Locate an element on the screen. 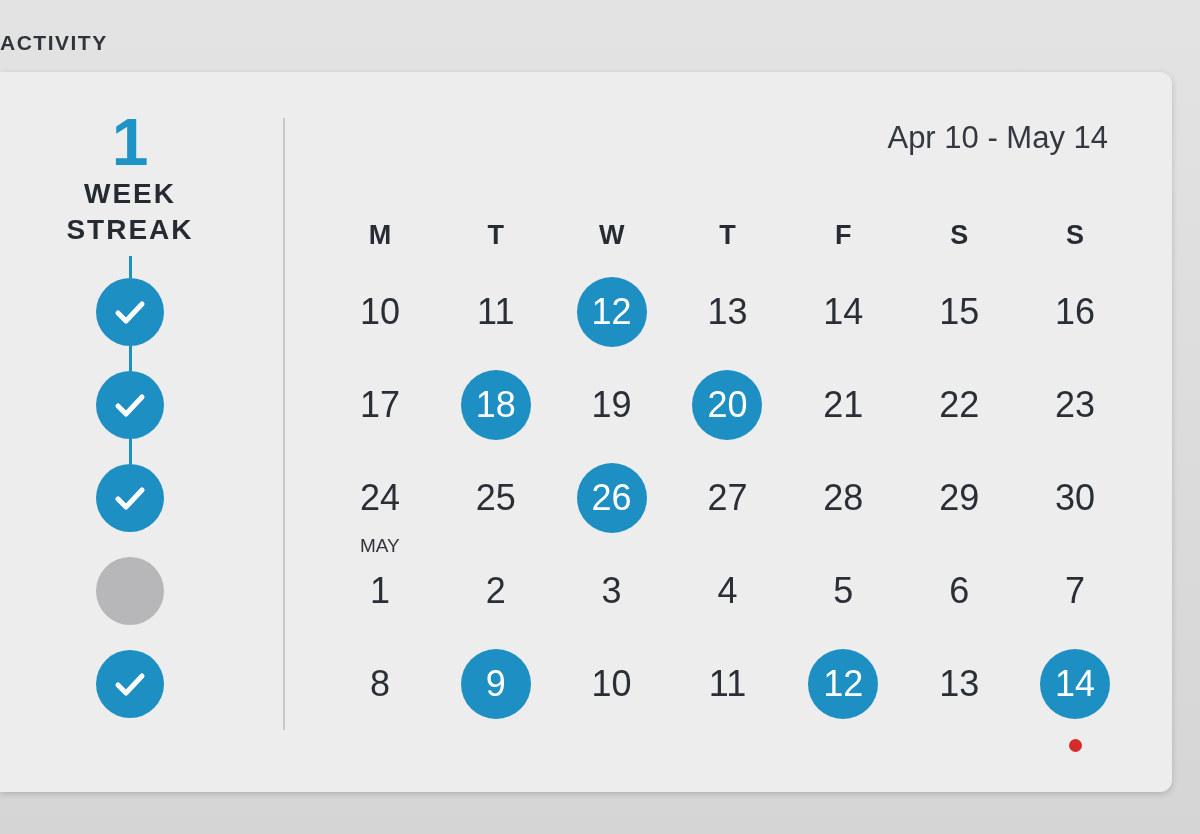 This screenshot has height=834, width=1200. day-number: 5 is located at coordinates (843, 590).